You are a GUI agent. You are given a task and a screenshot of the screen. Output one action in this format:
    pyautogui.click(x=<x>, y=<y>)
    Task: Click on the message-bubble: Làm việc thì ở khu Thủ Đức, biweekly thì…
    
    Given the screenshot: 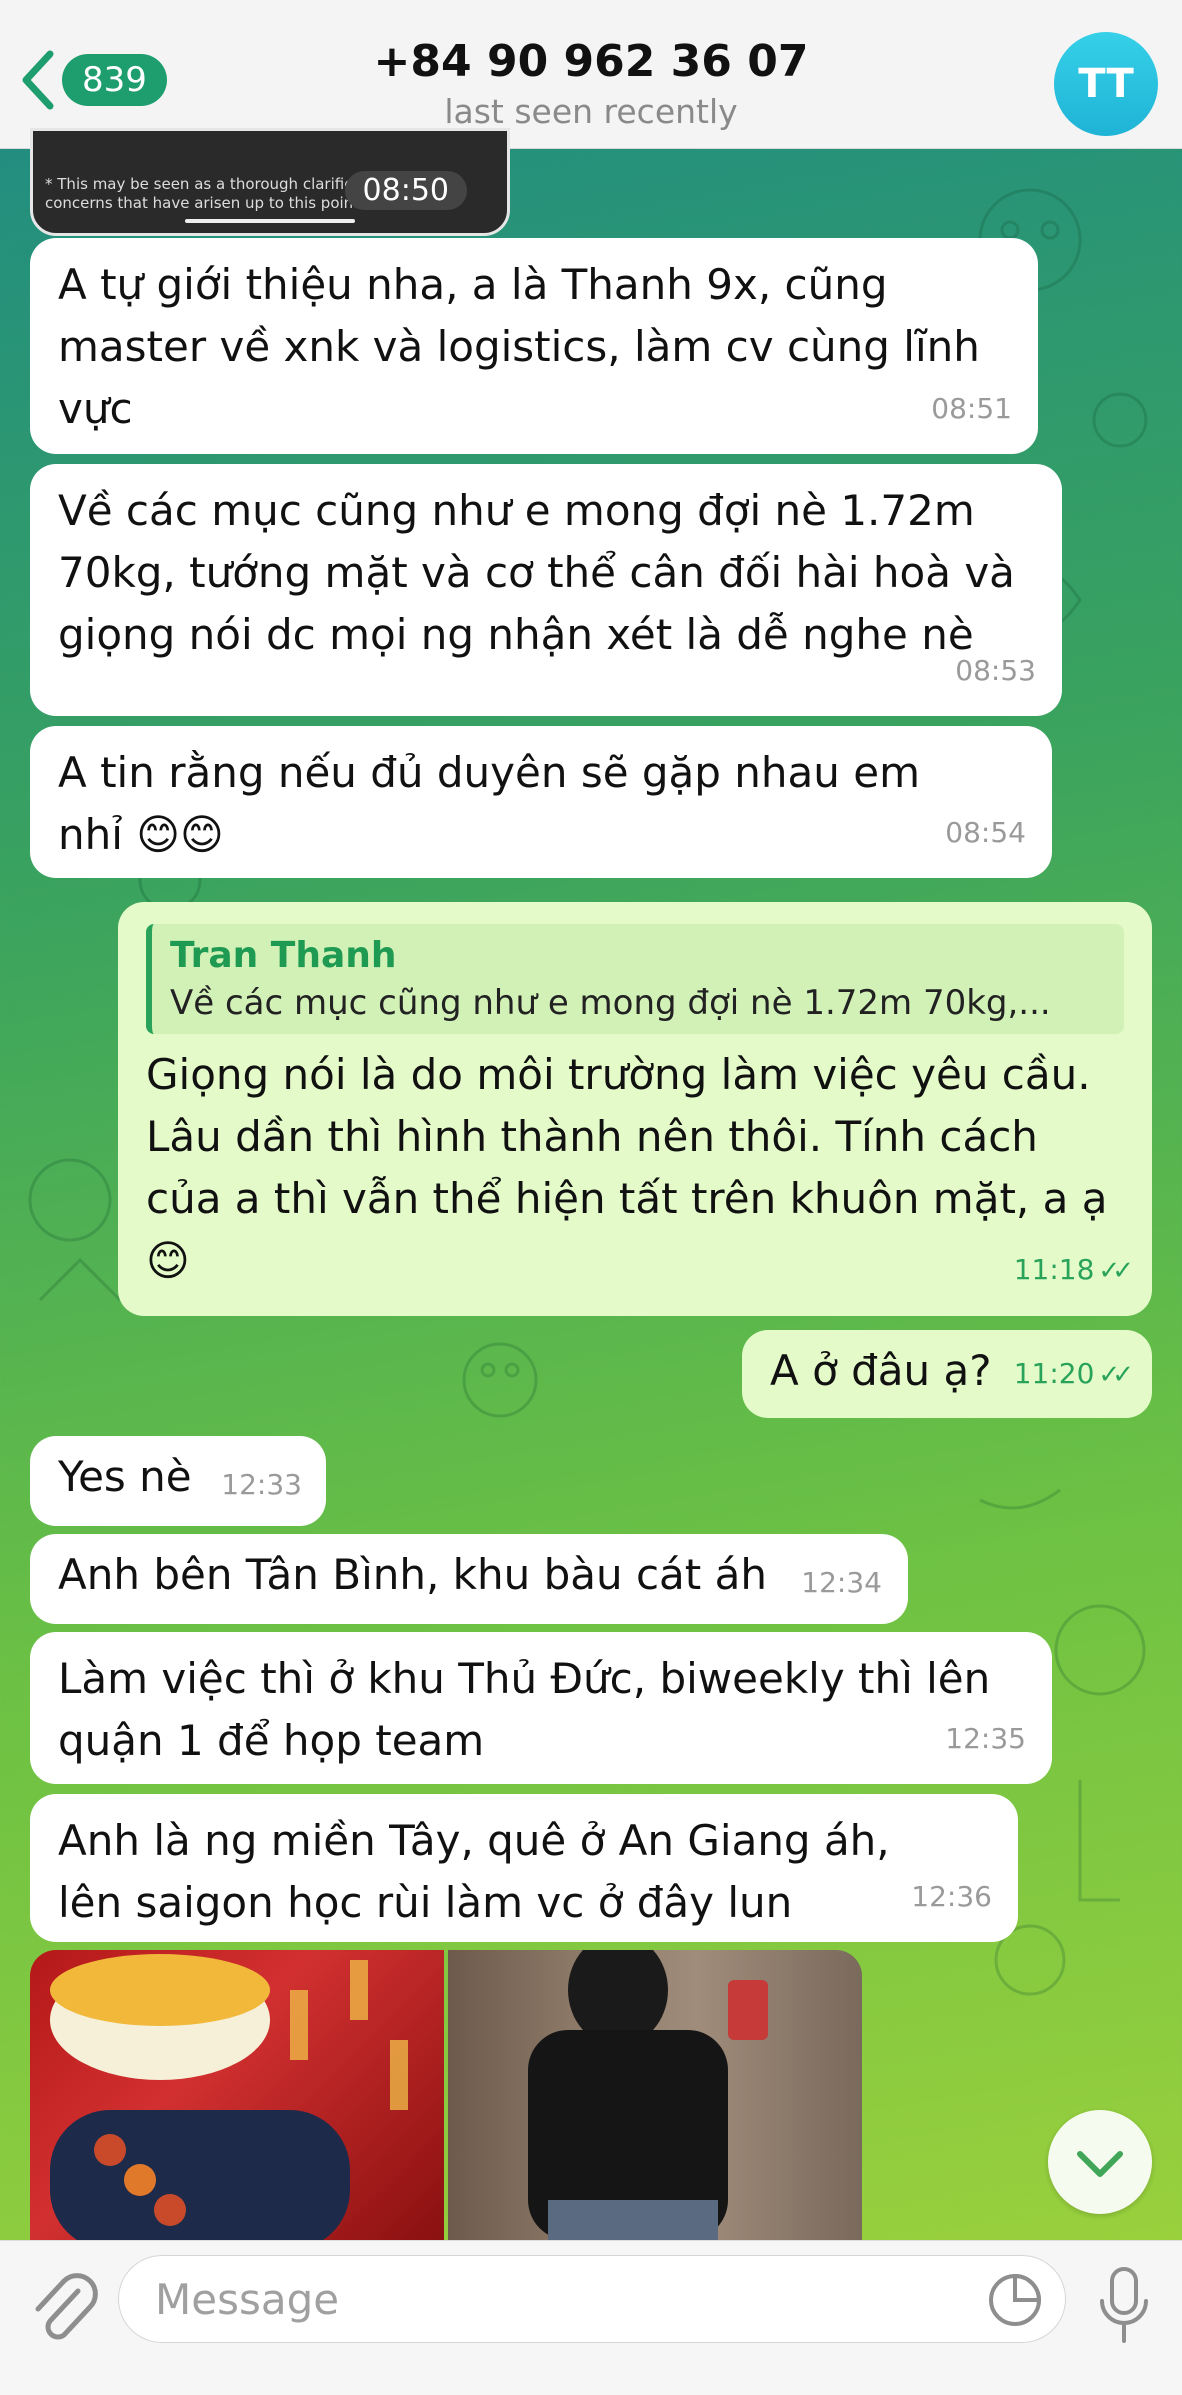 What is the action you would take?
    pyautogui.click(x=541, y=1708)
    